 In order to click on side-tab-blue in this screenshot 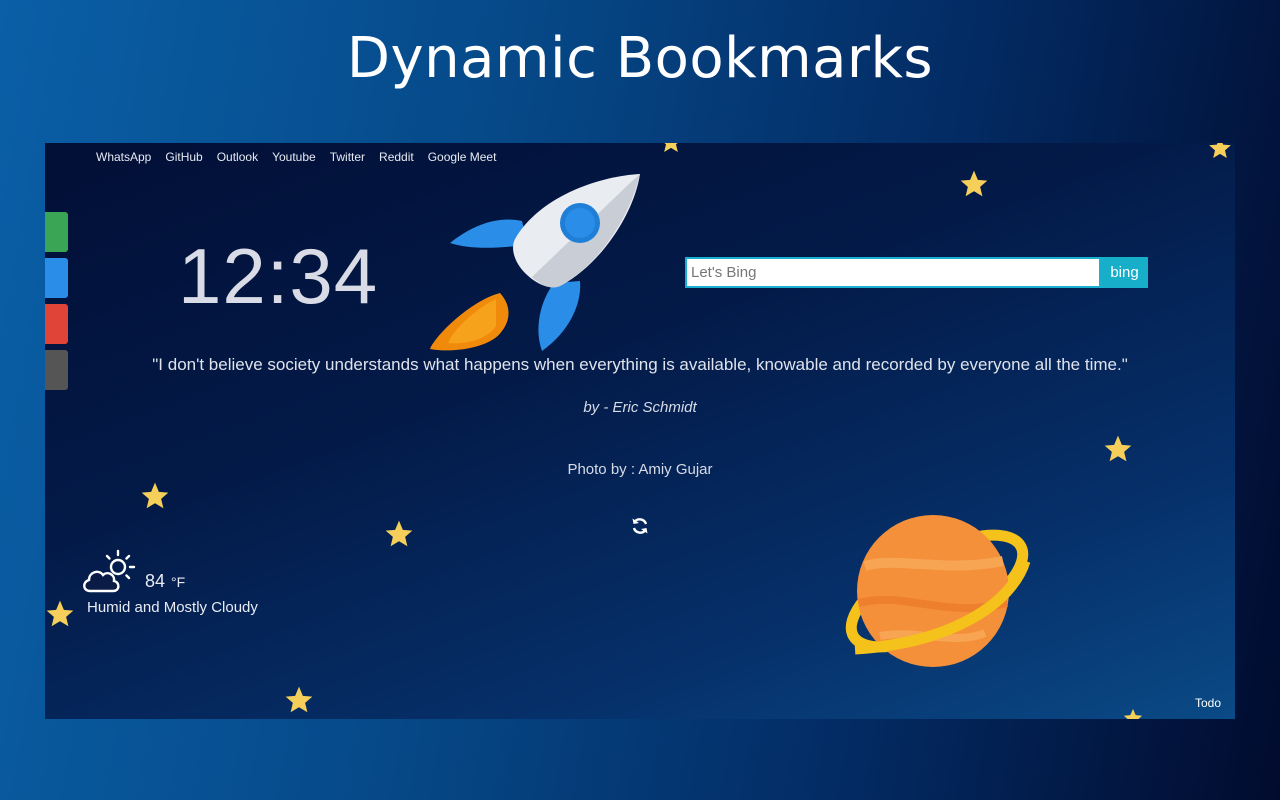, I will do `click(56, 278)`.